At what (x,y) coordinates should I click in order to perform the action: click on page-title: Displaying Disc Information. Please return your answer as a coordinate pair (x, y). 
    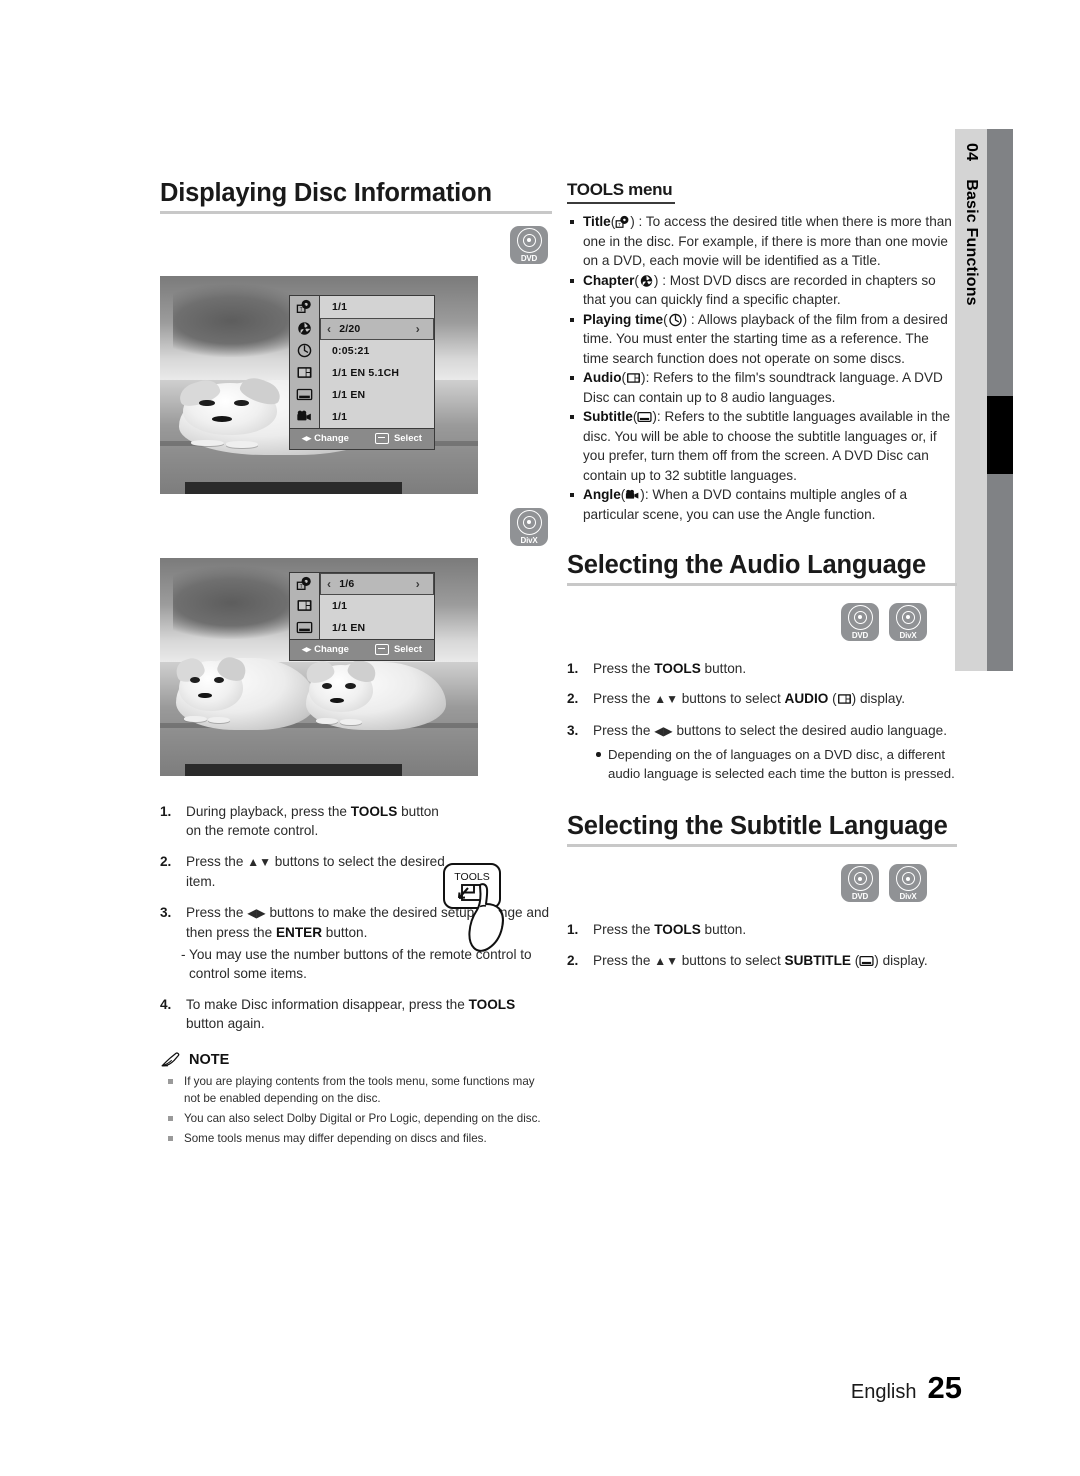
    Looking at the image, I should click on (326, 193).